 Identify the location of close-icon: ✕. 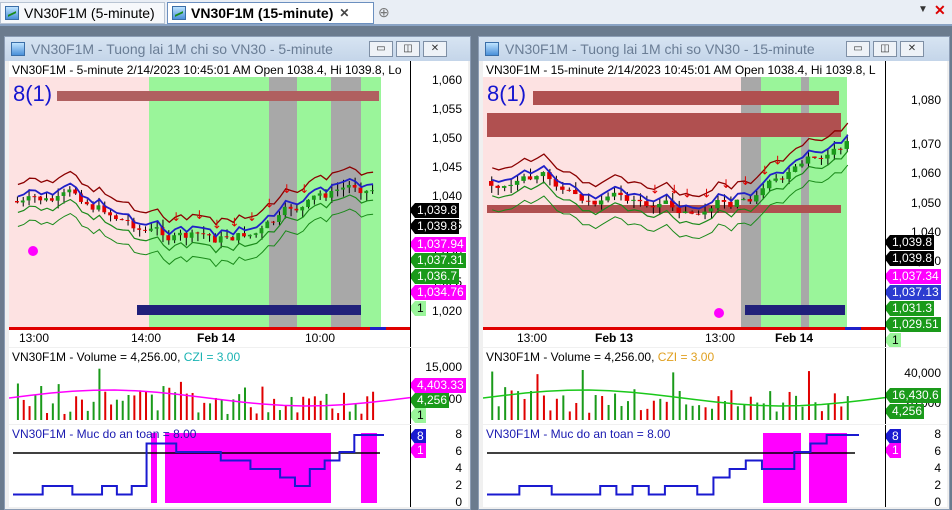
(940, 10).